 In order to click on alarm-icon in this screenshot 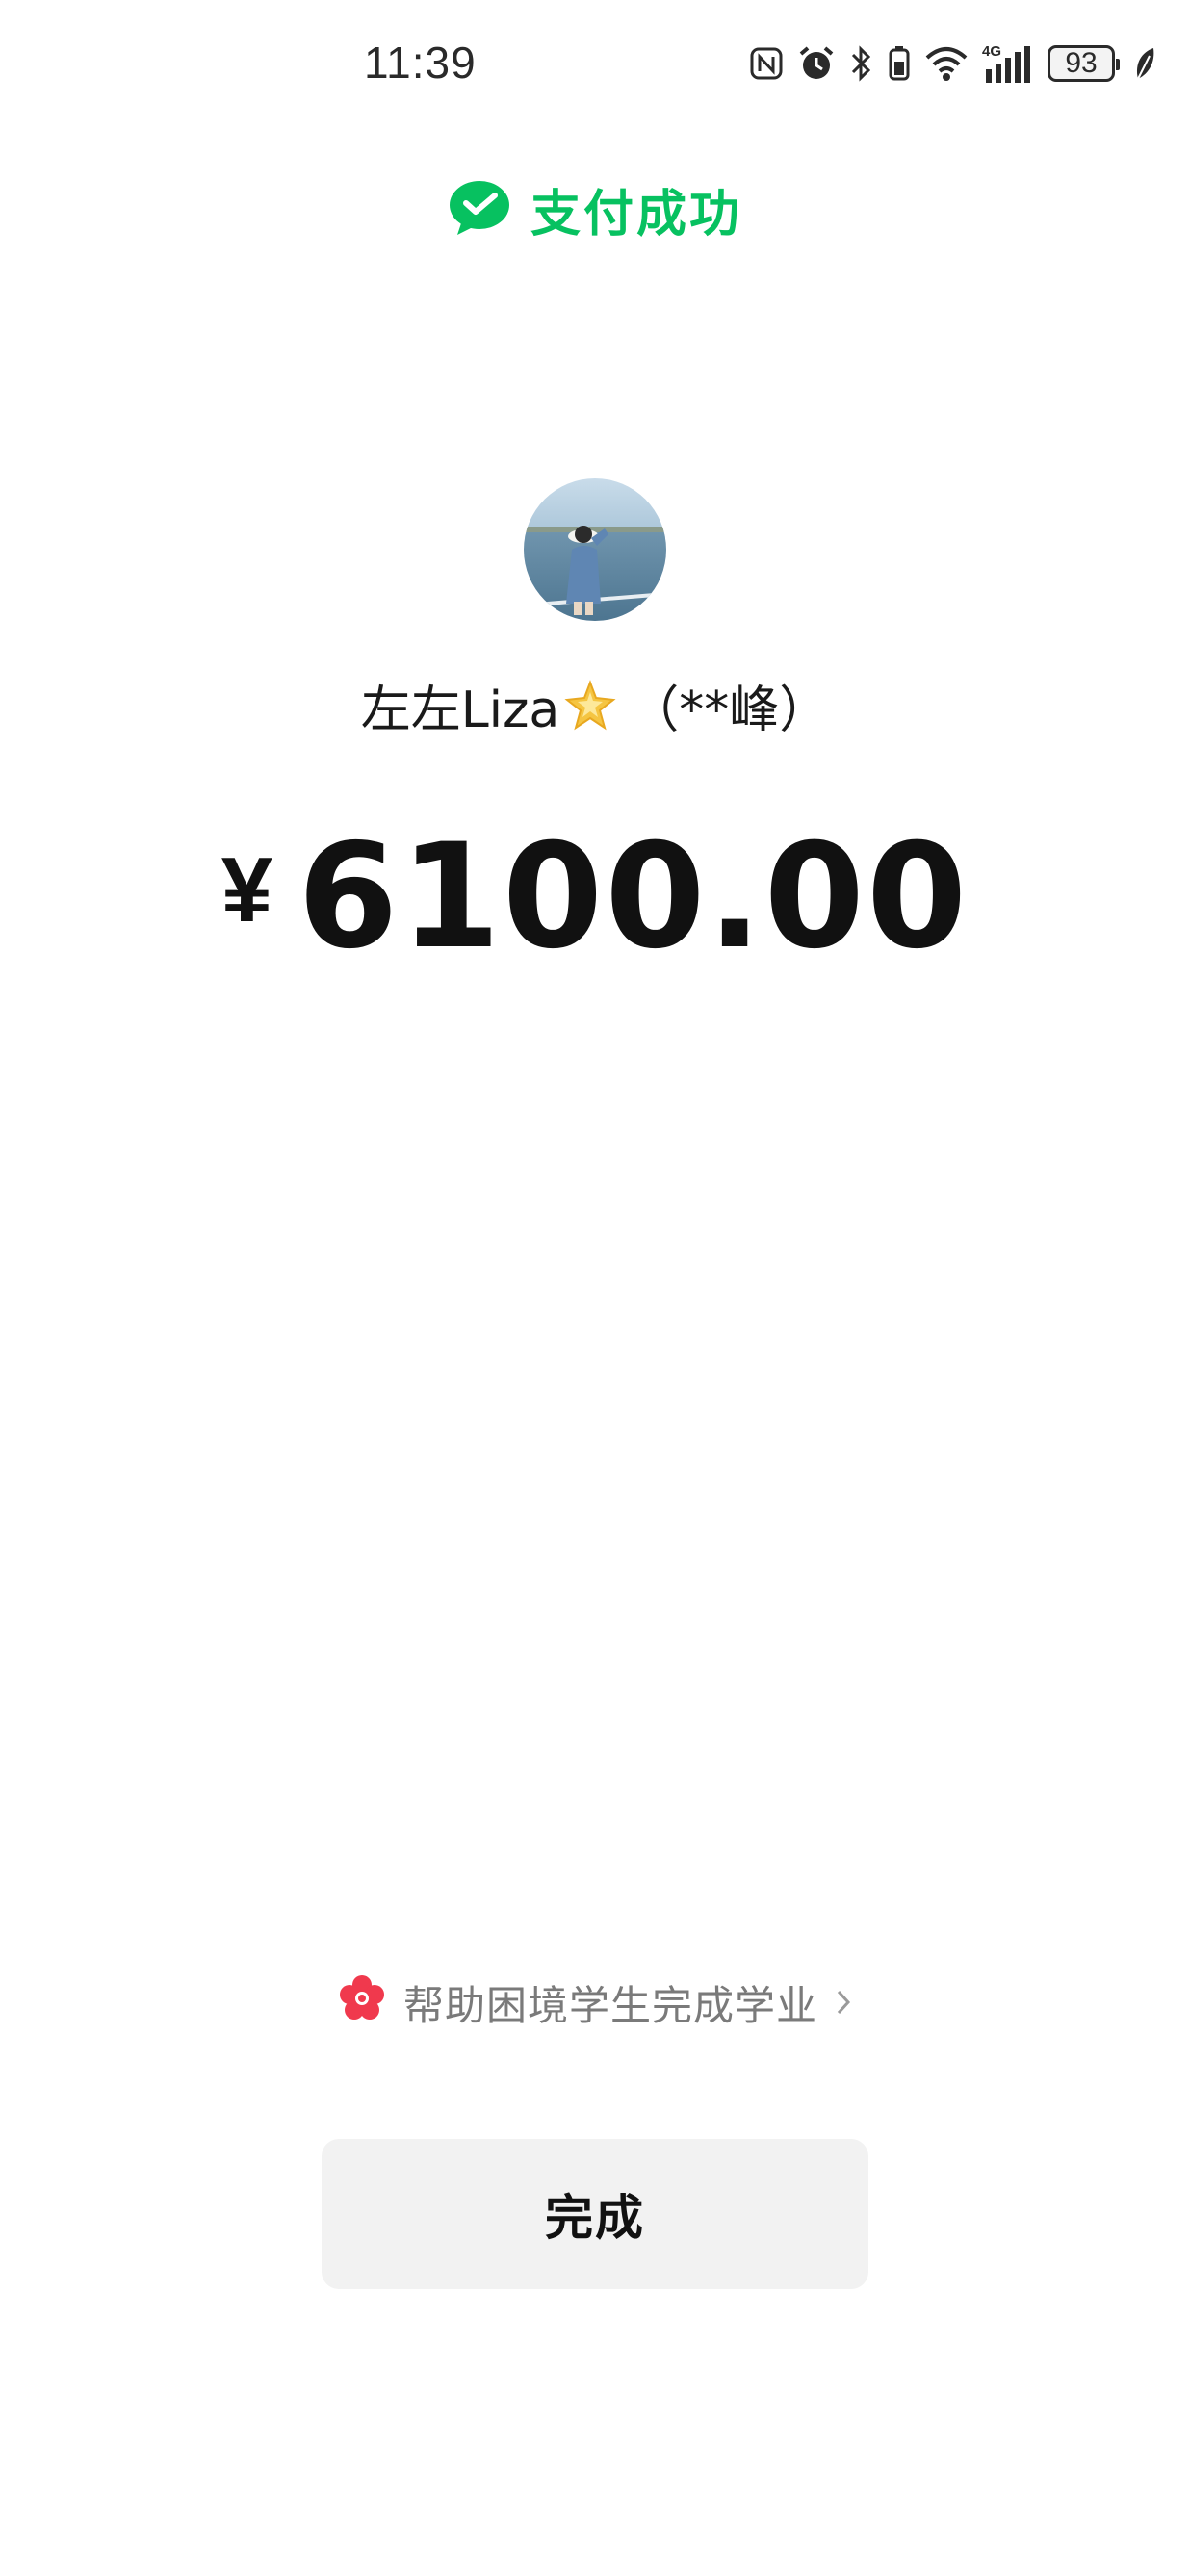, I will do `click(817, 64)`.